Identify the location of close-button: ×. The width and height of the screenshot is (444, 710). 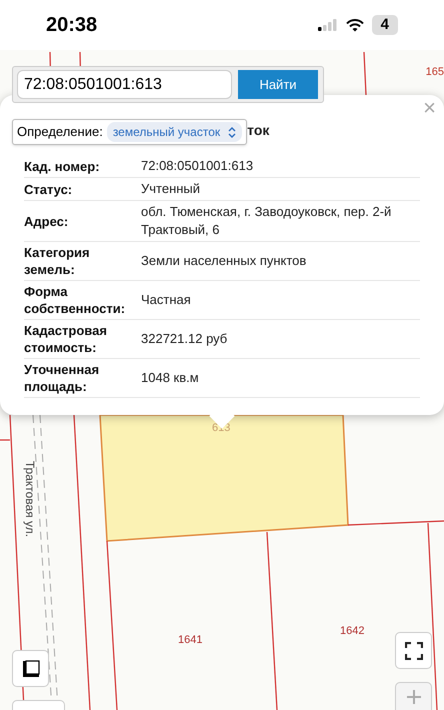
(429, 108).